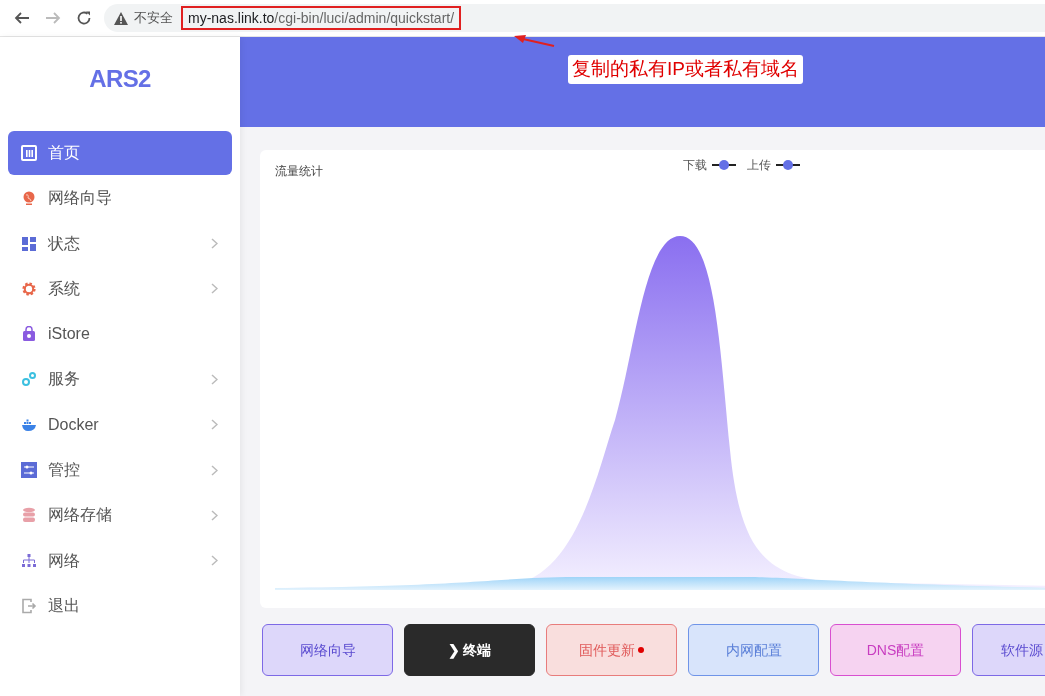  What do you see at coordinates (29, 379) in the screenshot?
I see `gears-icon` at bounding box center [29, 379].